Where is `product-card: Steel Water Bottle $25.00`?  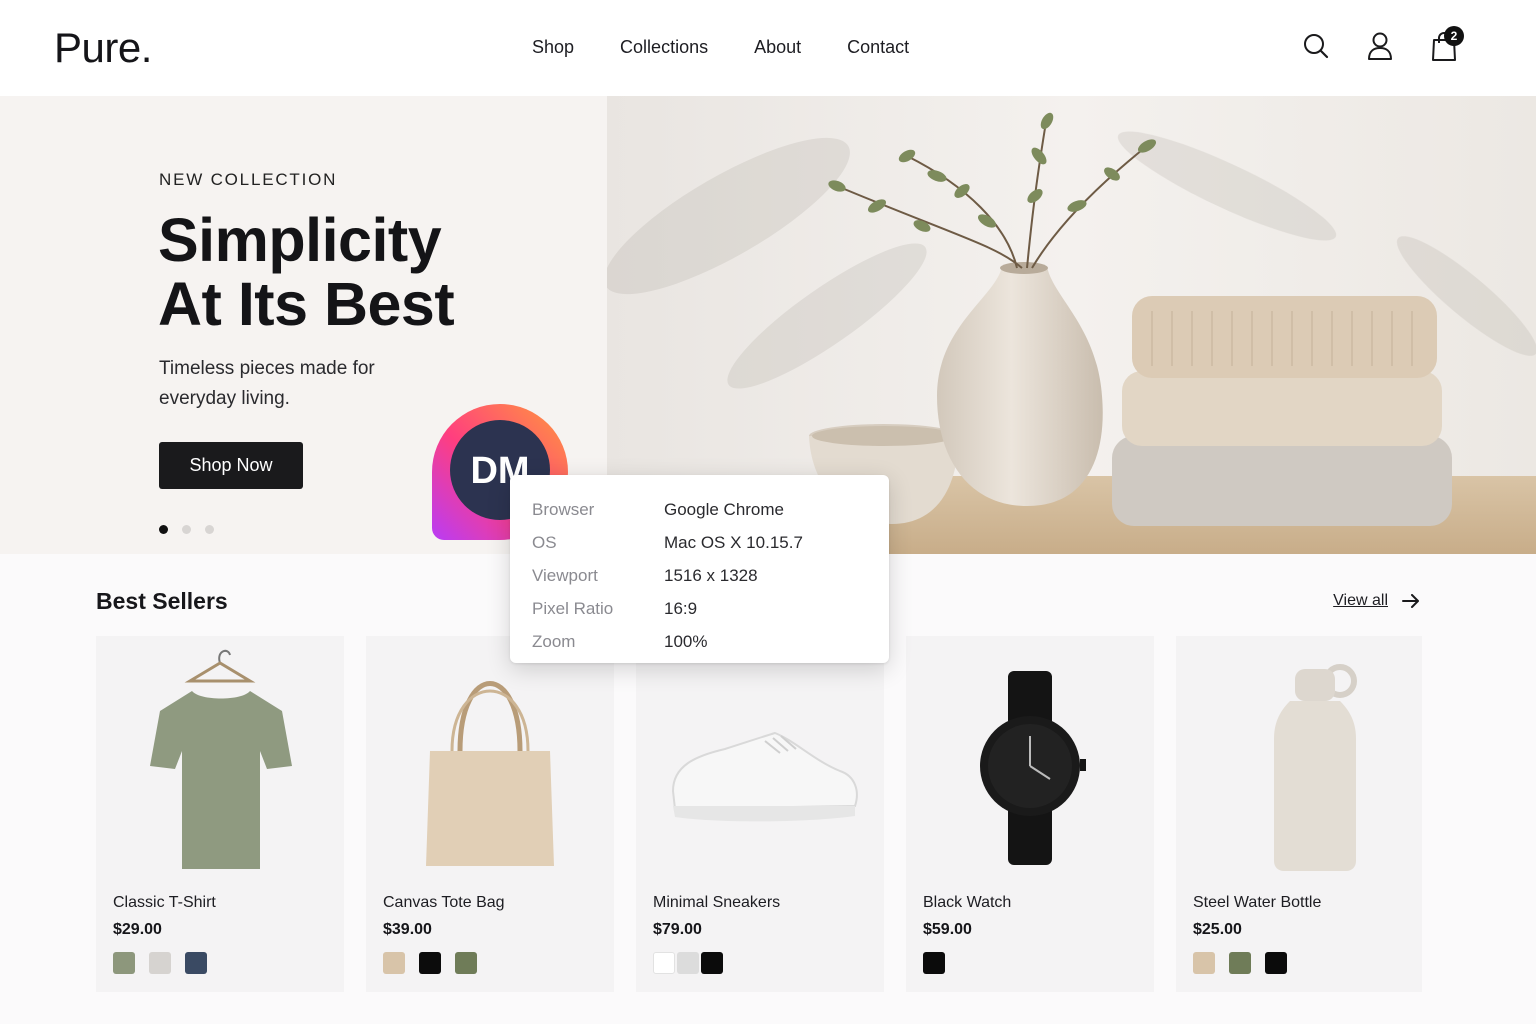 product-card: Steel Water Bottle $25.00 is located at coordinates (1299, 814).